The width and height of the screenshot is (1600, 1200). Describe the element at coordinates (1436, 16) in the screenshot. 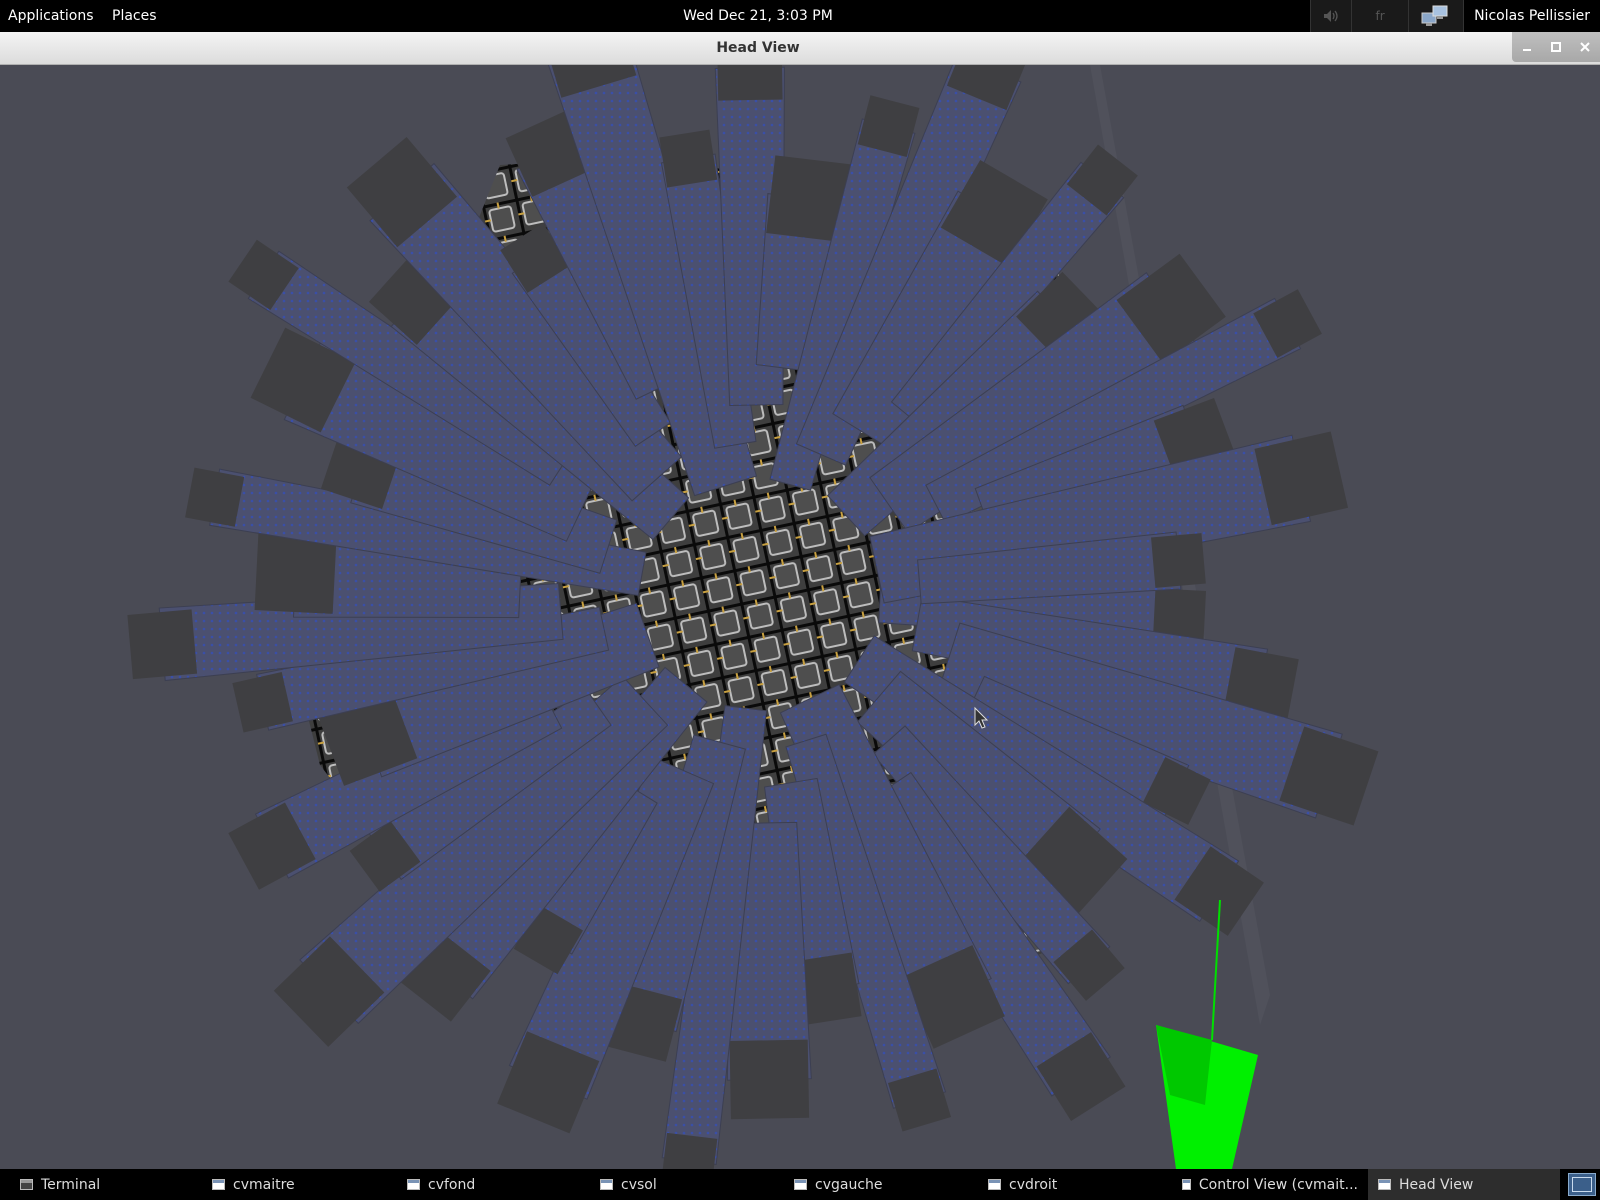

I see `network-icon` at that location.